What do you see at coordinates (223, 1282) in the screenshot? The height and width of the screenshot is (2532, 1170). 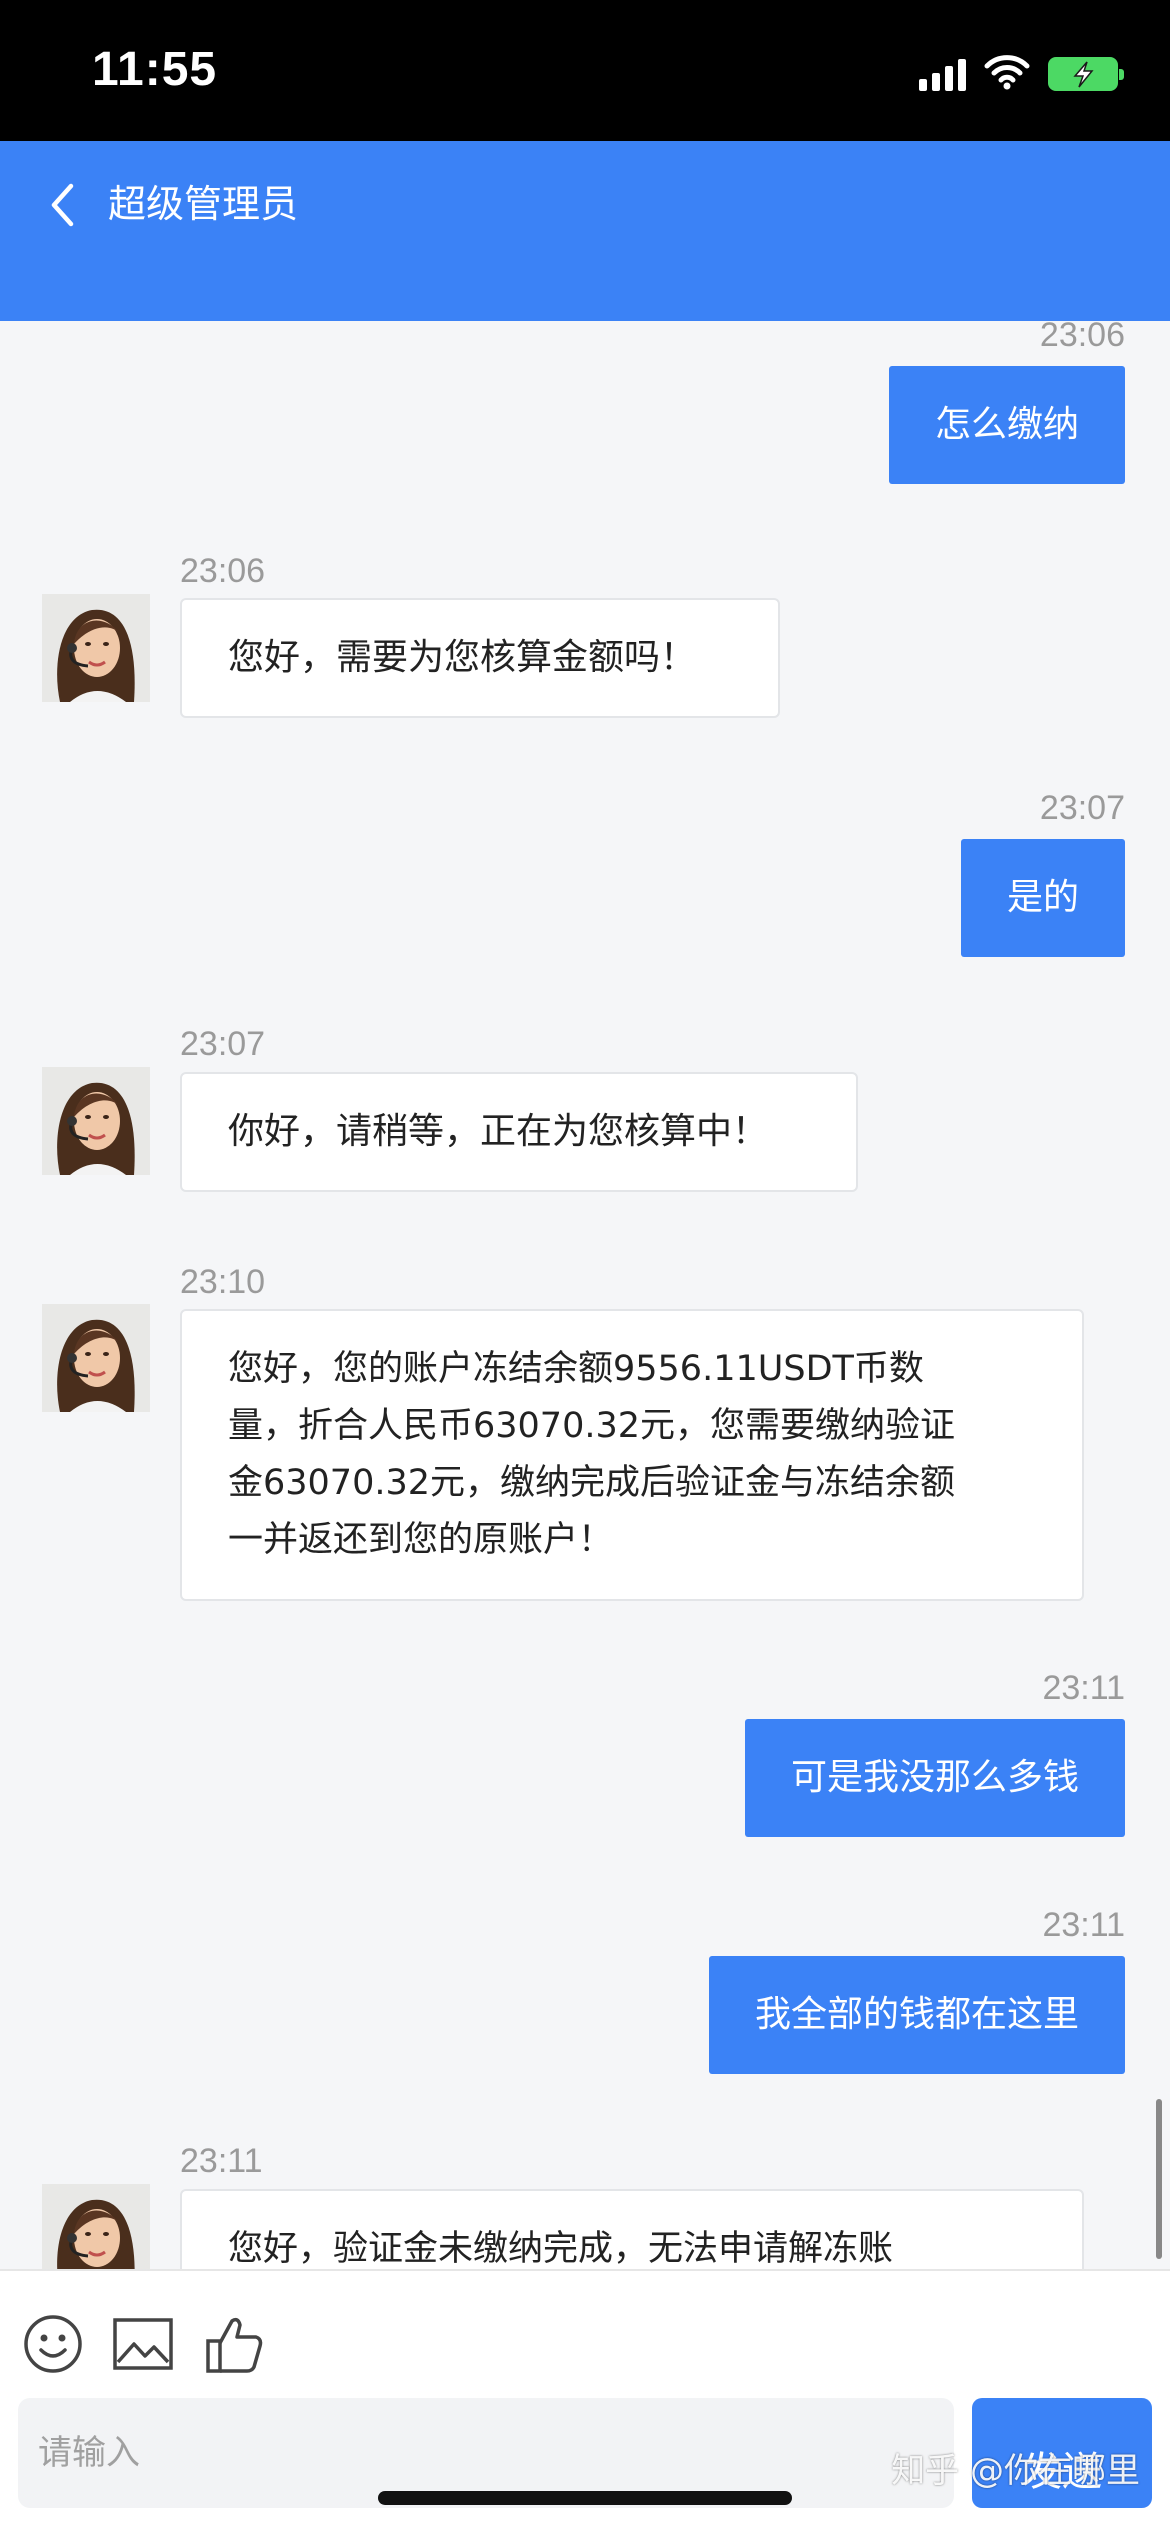 I see `message-timestamp: 23:10` at bounding box center [223, 1282].